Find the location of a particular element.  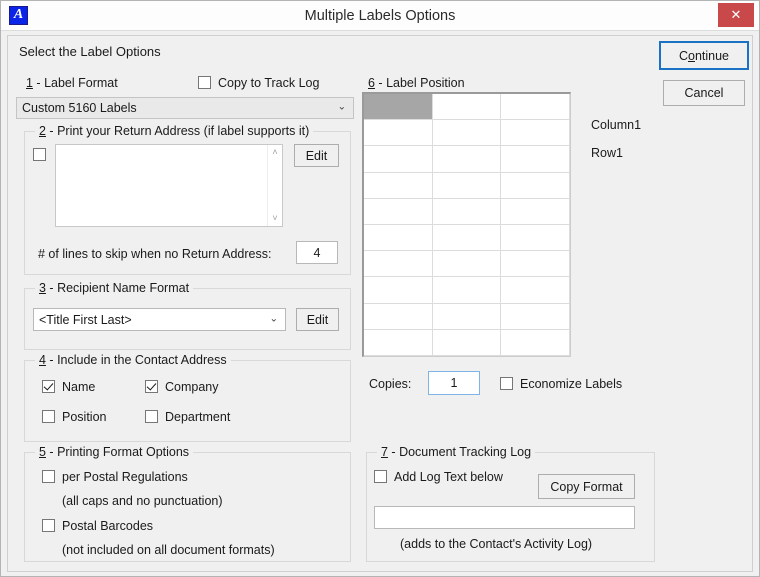

scroll-down-icon: ˅ is located at coordinates (274, 218).